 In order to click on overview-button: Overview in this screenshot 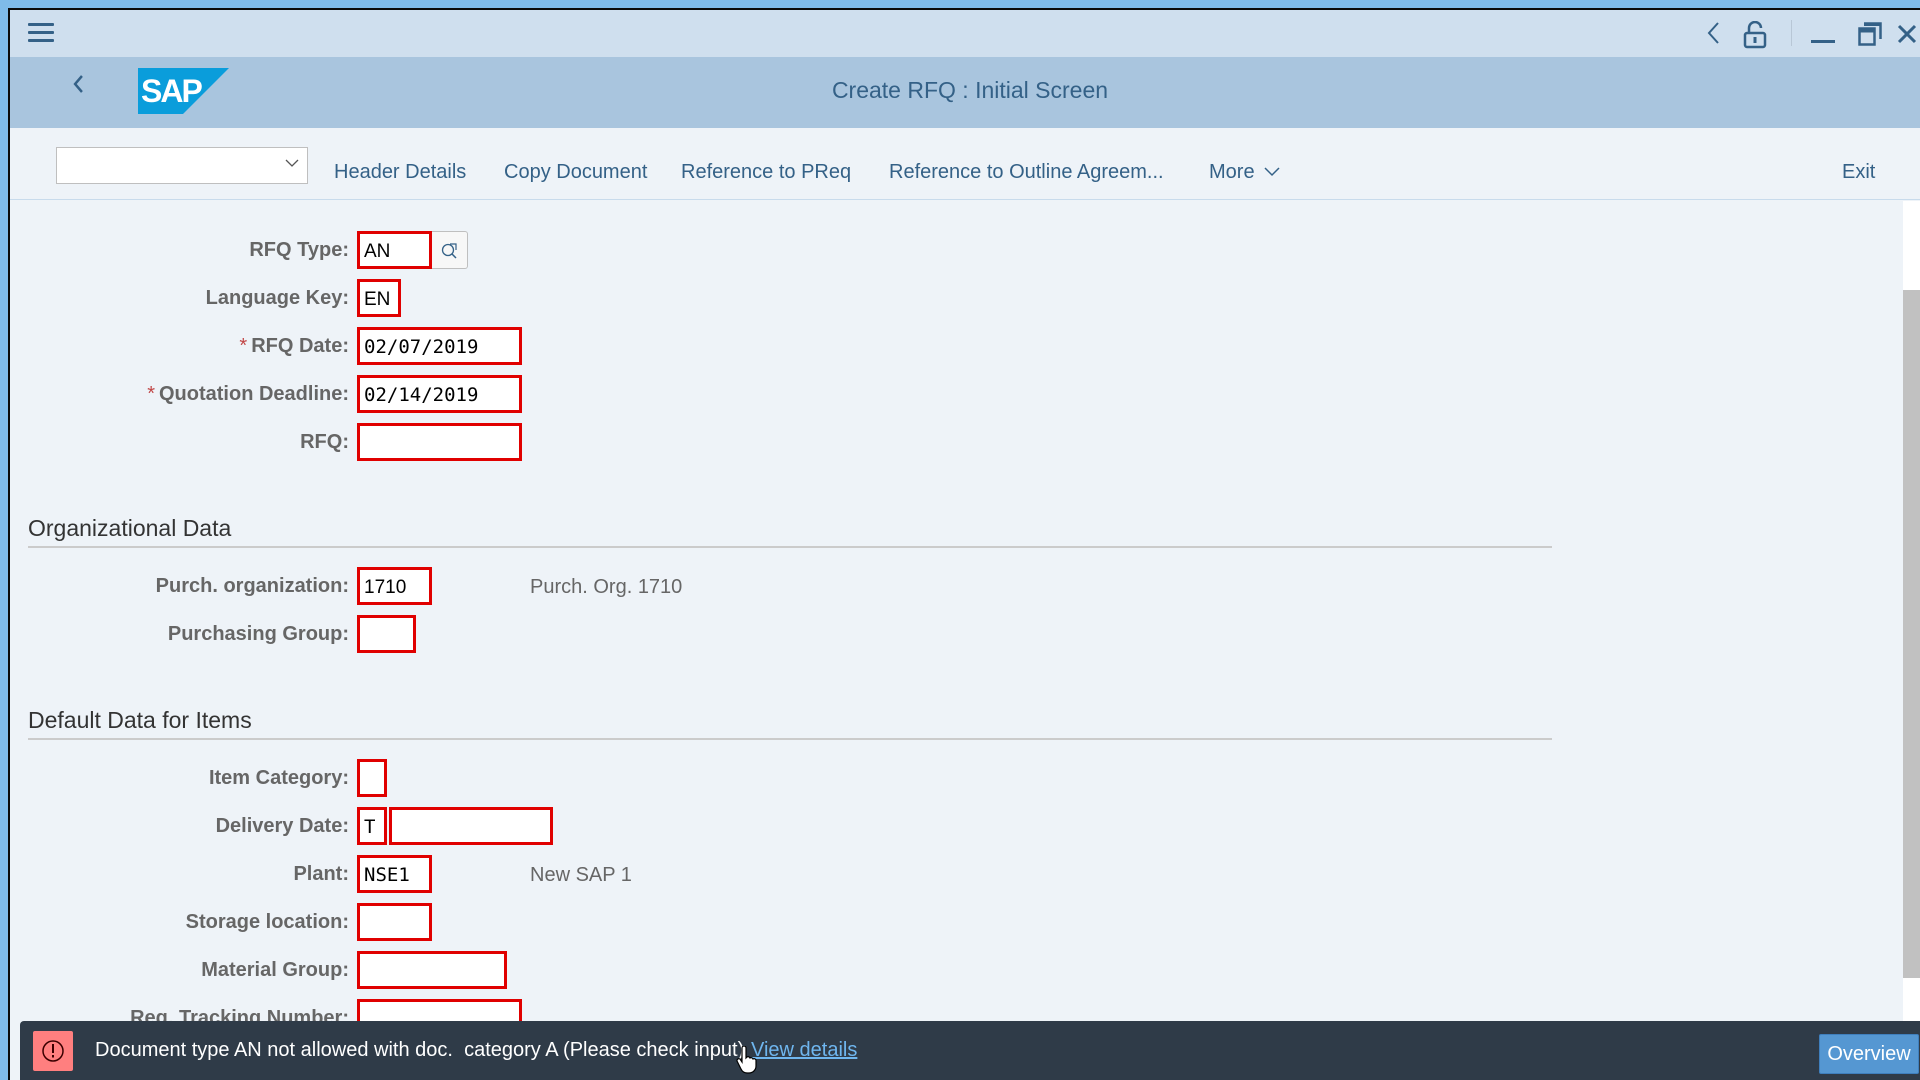, I will do `click(1869, 1054)`.